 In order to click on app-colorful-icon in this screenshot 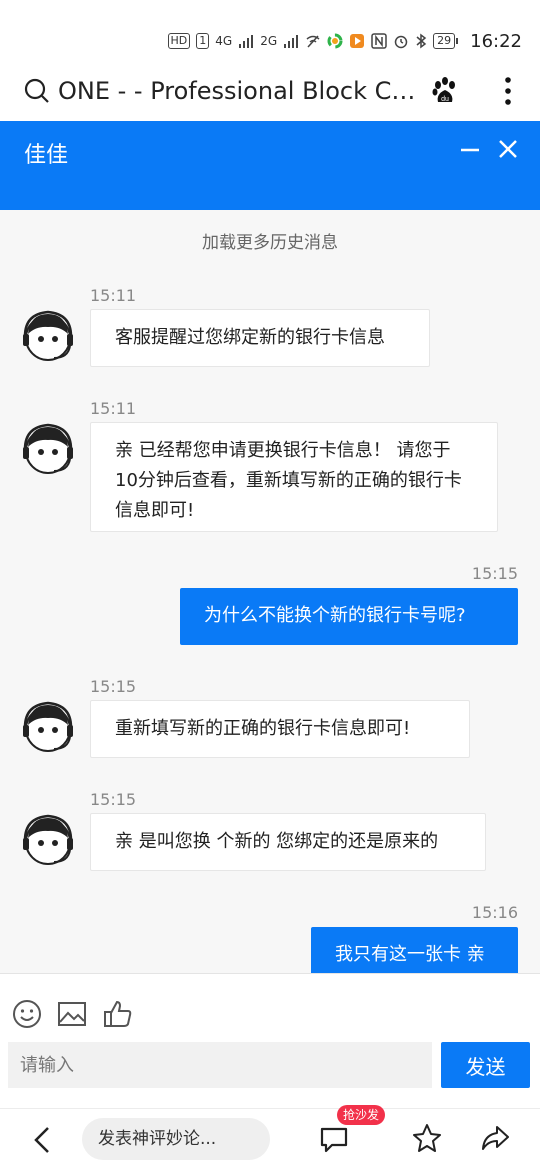, I will do `click(335, 41)`.